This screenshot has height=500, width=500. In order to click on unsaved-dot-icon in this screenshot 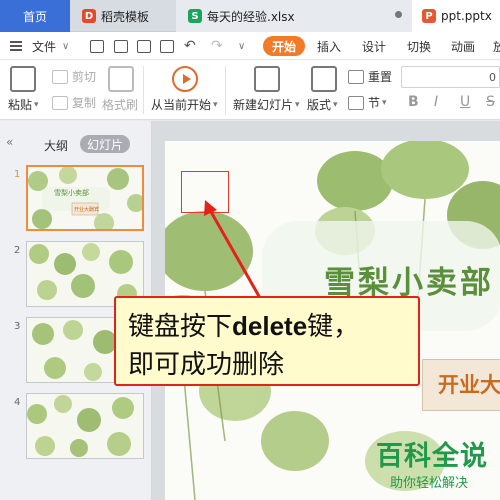, I will do `click(398, 14)`.